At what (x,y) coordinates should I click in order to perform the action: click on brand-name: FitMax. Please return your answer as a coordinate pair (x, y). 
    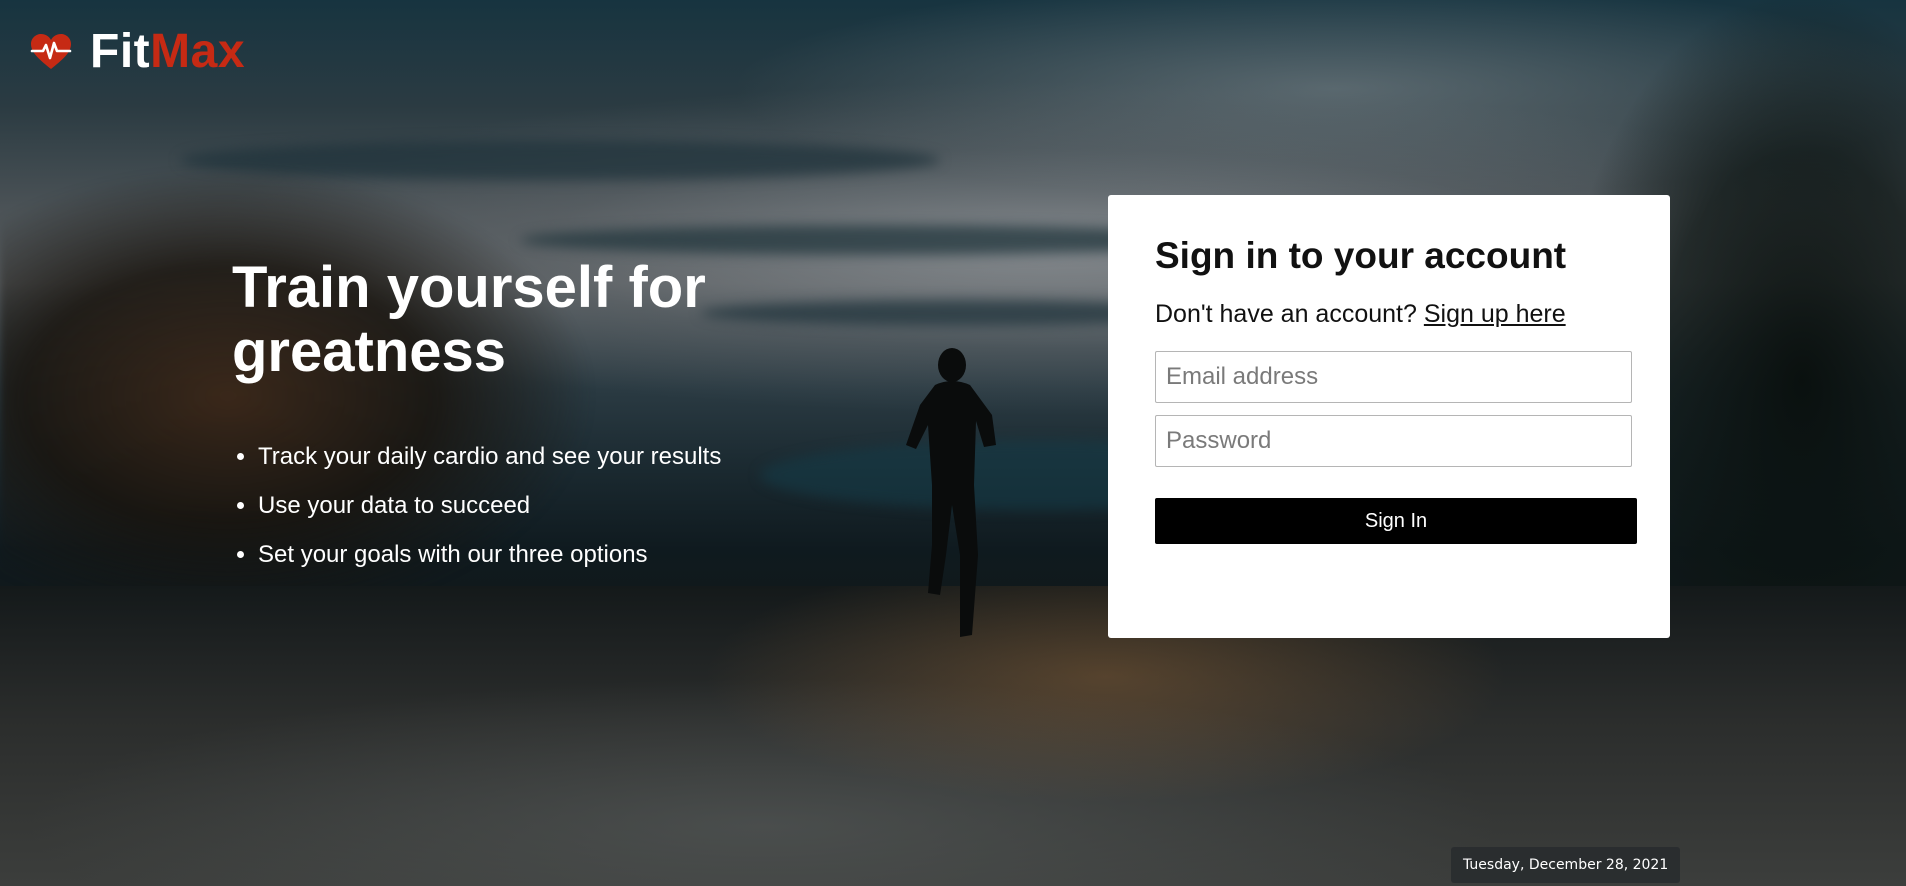
    Looking at the image, I should click on (167, 52).